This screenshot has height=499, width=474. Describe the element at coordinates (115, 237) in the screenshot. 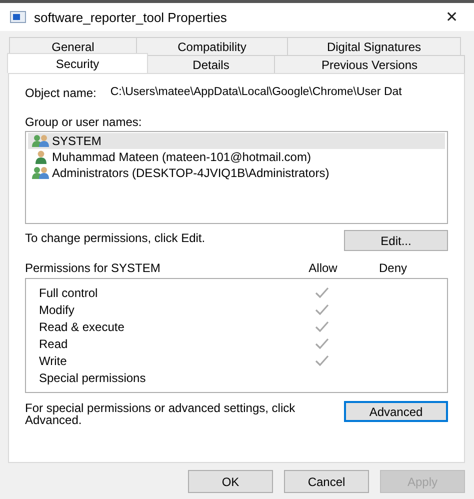

I see `hint-text: To change permissions, click Edit.` at that location.